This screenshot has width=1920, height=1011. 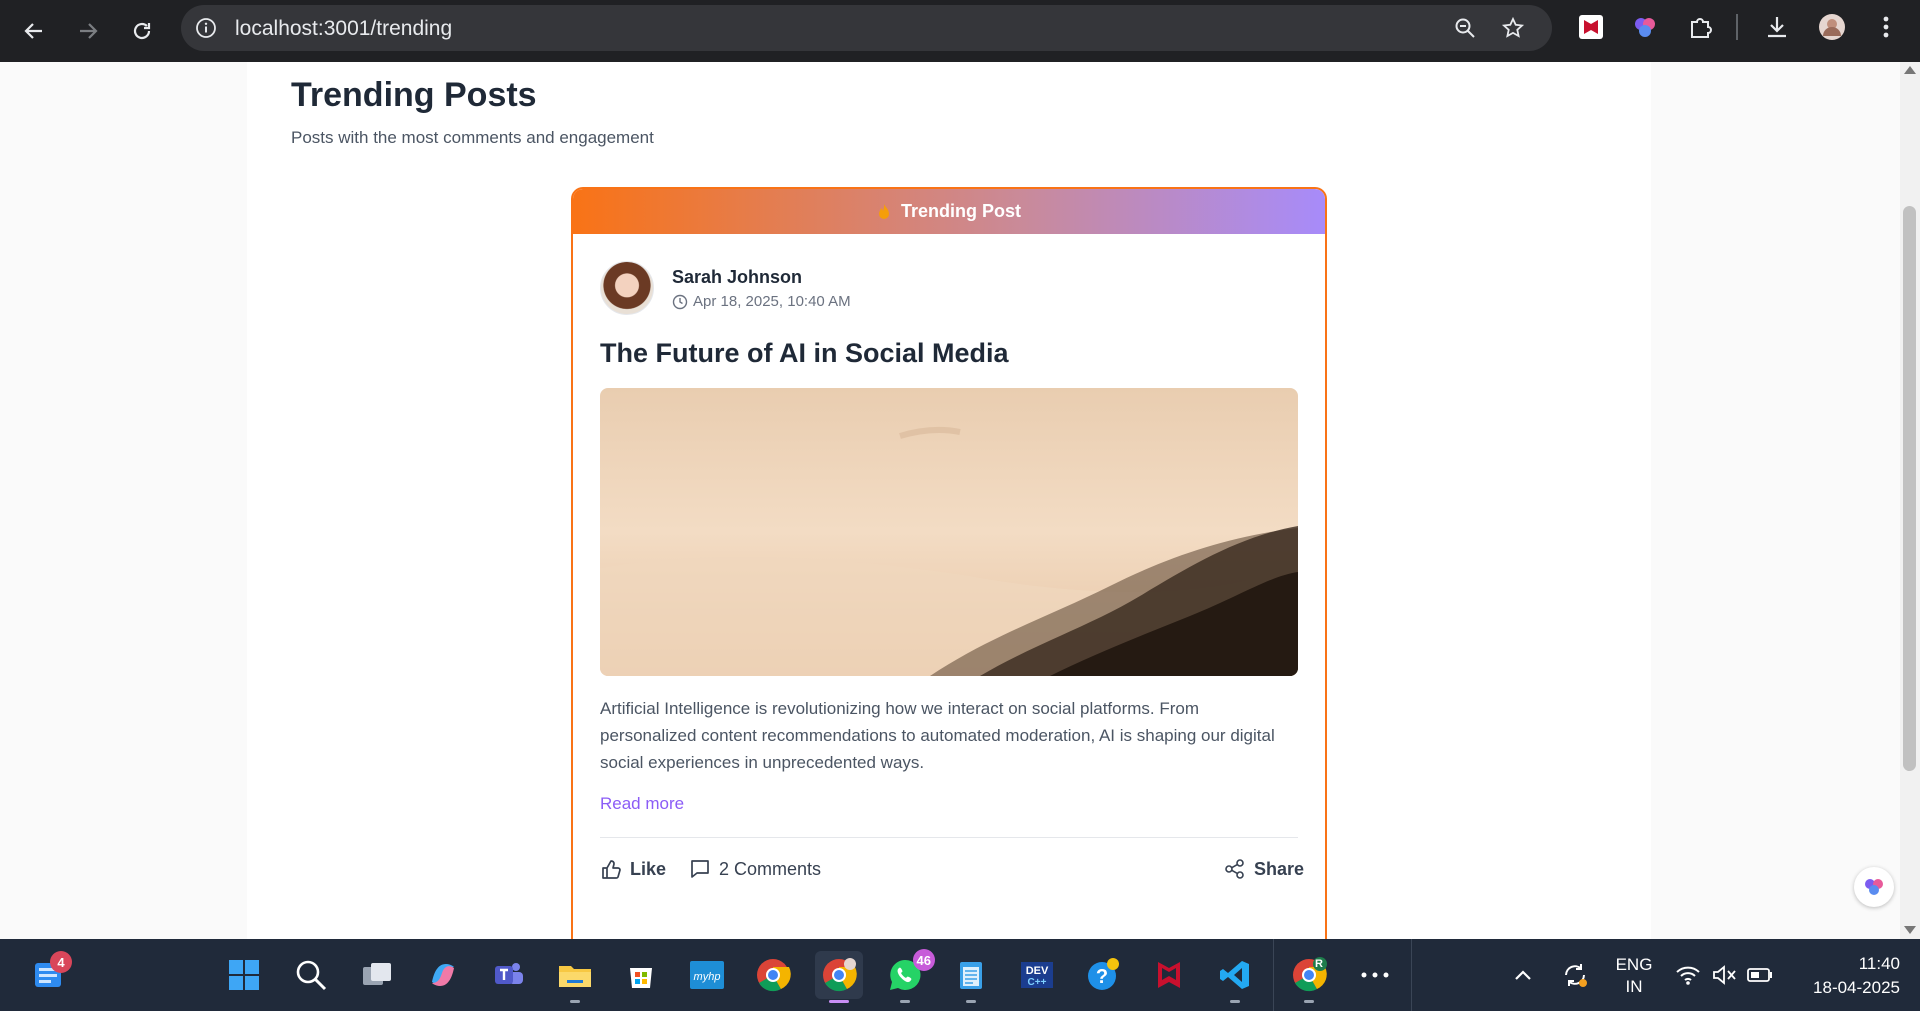 I want to click on sync-icon, so click(x=1576, y=975).